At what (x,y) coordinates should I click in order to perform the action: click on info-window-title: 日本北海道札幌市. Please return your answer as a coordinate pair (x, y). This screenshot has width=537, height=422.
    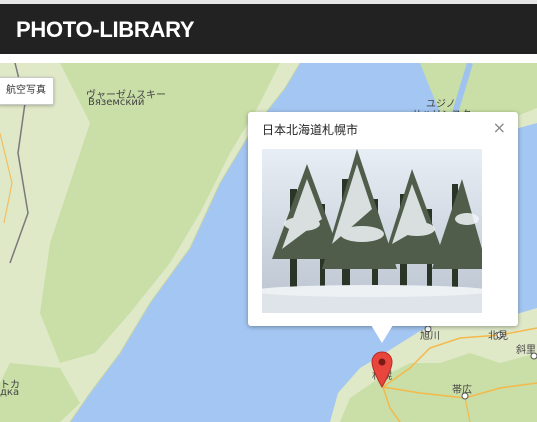
    Looking at the image, I should click on (310, 130).